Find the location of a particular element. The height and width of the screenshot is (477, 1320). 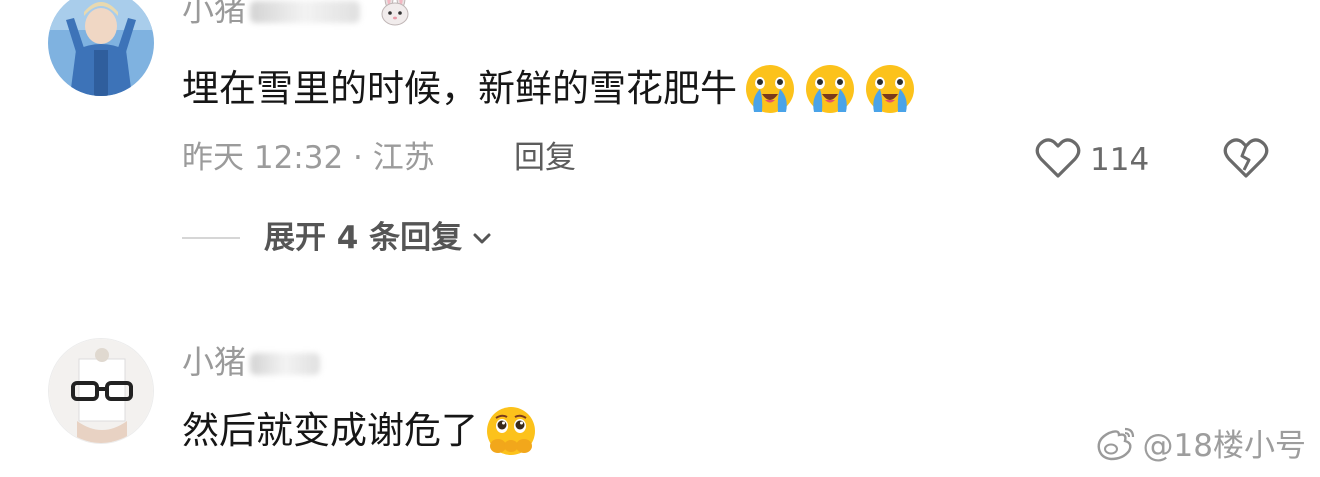

comment-text: 然后就变成谢危了 is located at coordinates (360, 431).